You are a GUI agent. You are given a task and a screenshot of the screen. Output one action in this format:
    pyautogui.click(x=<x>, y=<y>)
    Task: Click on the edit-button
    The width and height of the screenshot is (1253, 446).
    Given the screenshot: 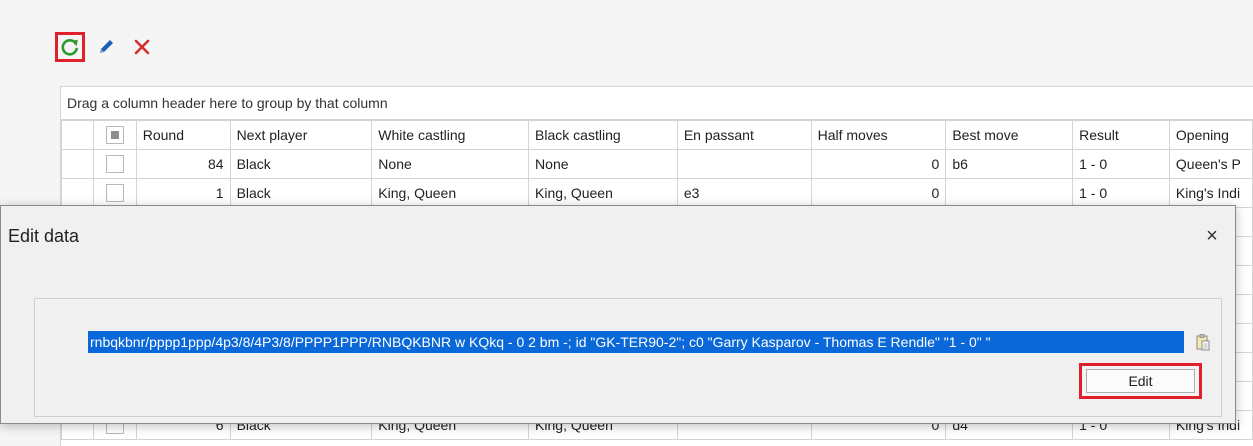 What is the action you would take?
    pyautogui.click(x=106, y=47)
    